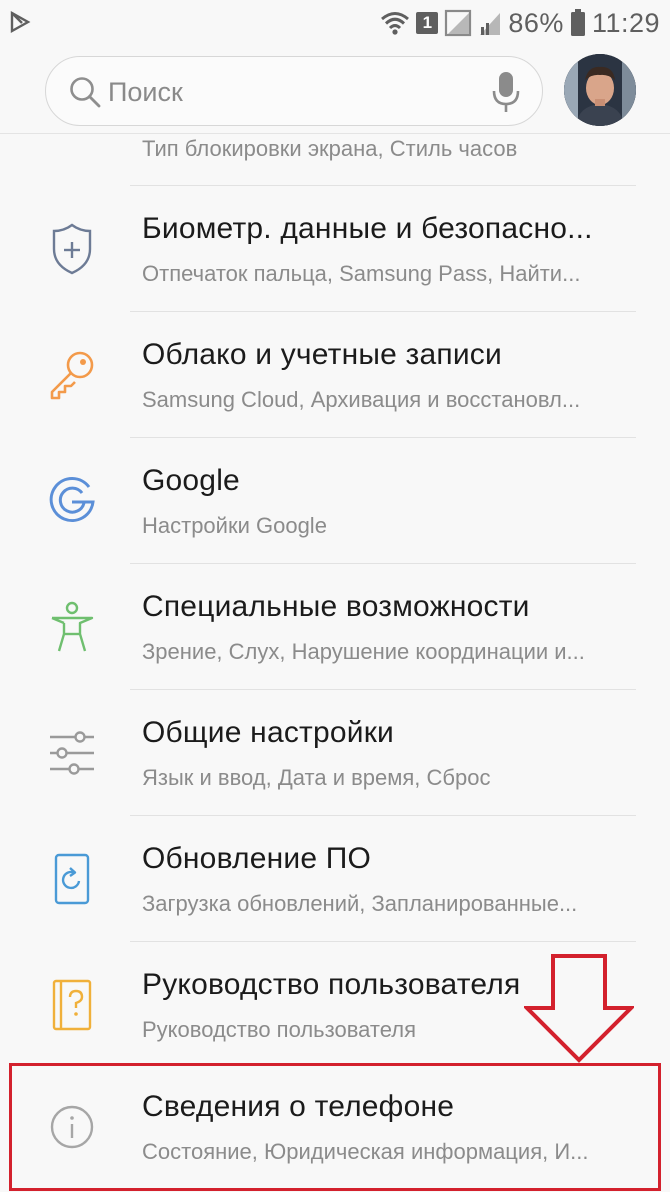  Describe the element at coordinates (490, 24) in the screenshot. I see `cell-signal-icon` at that location.